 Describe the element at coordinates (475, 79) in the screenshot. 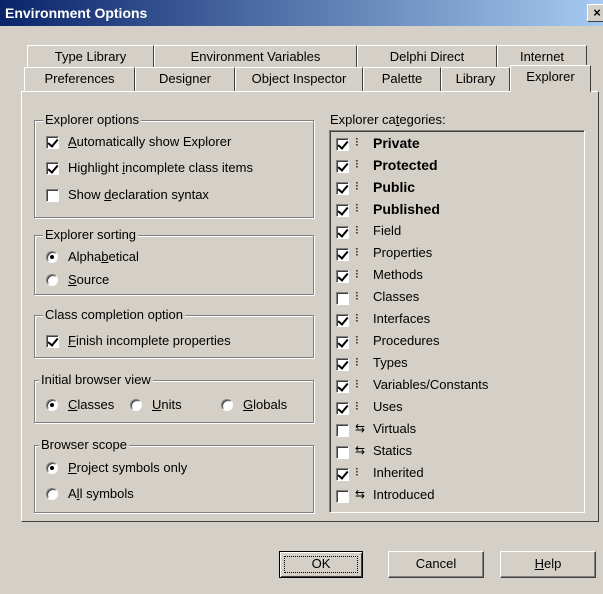

I see `tab-library: Library` at that location.